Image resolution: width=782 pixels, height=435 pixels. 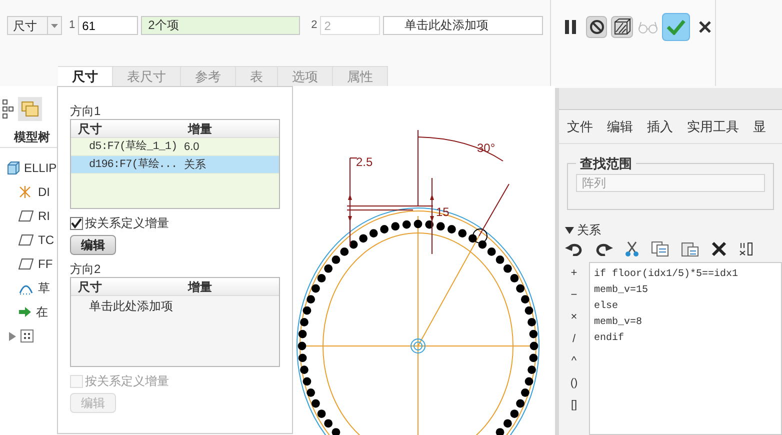 I want to click on tree-item-label: FF, so click(x=45, y=264).